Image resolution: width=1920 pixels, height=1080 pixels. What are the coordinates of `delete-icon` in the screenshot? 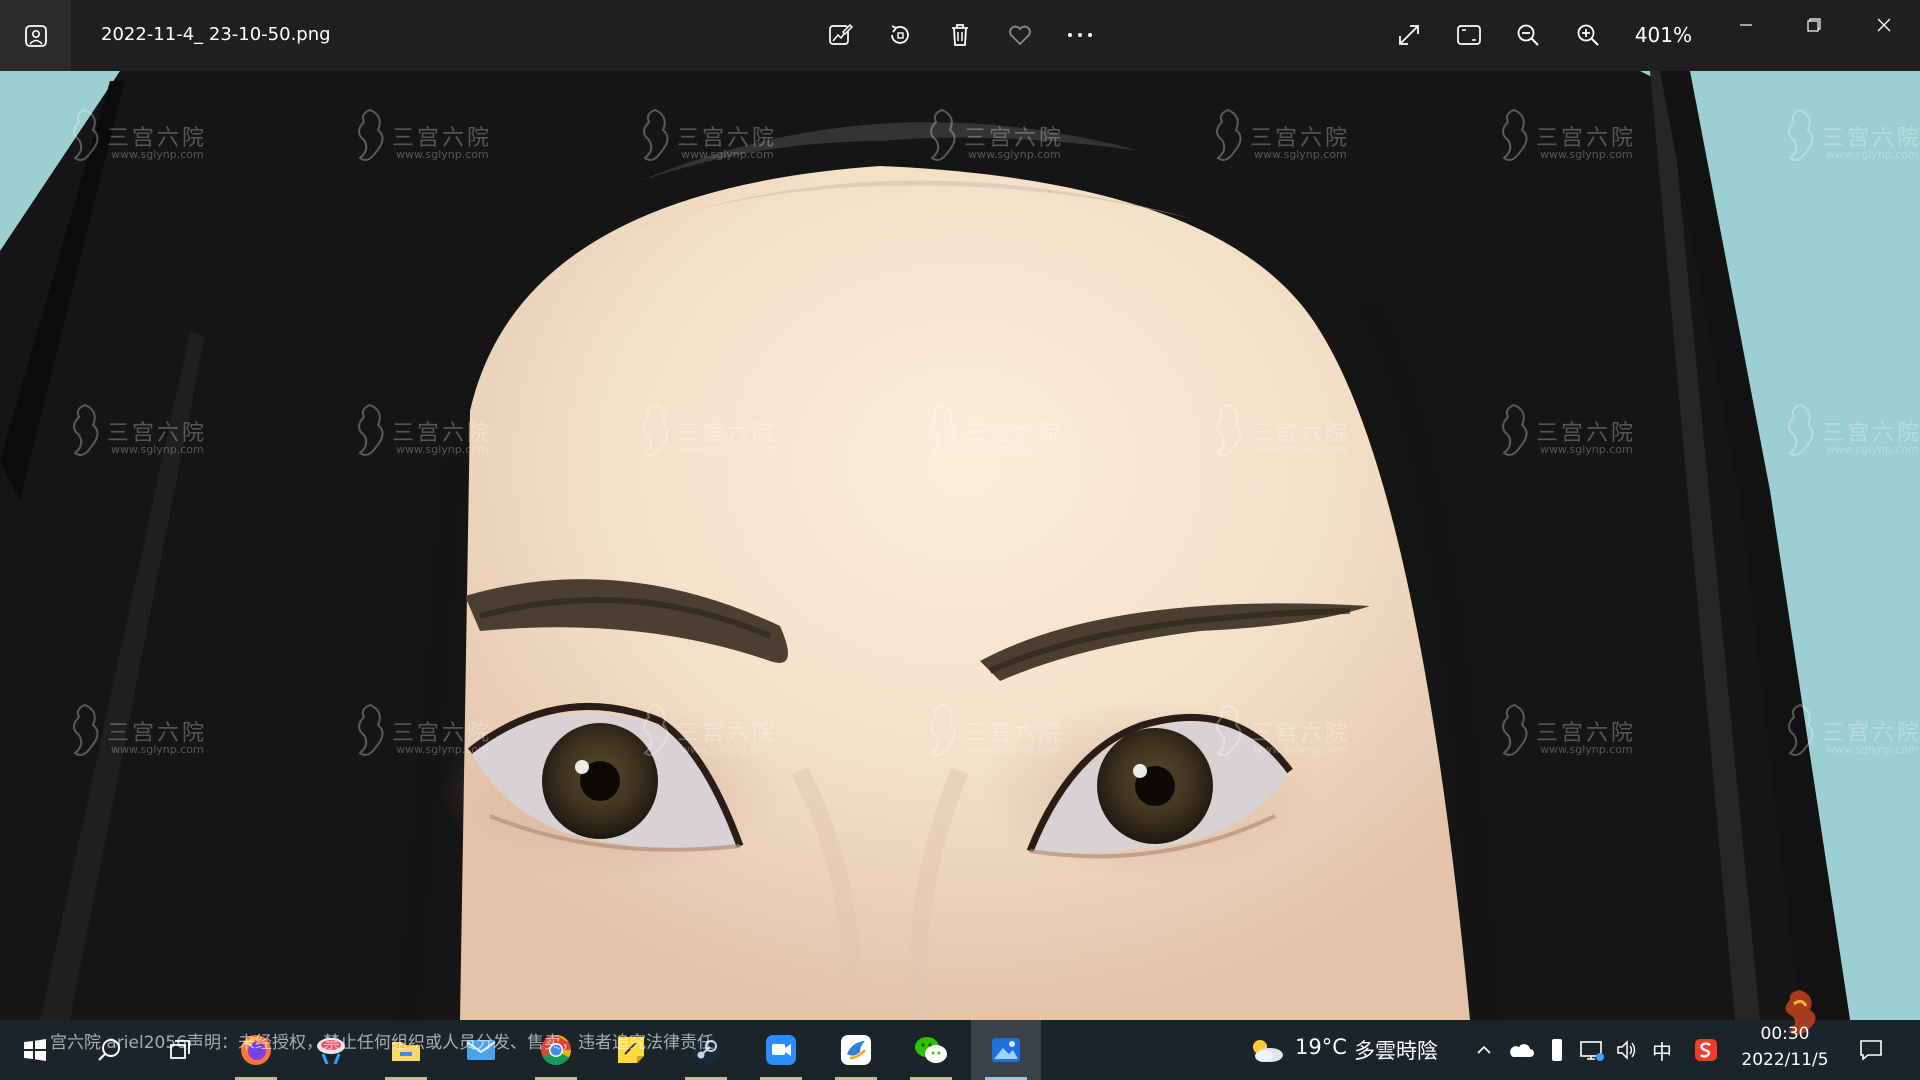 It's located at (960, 35).